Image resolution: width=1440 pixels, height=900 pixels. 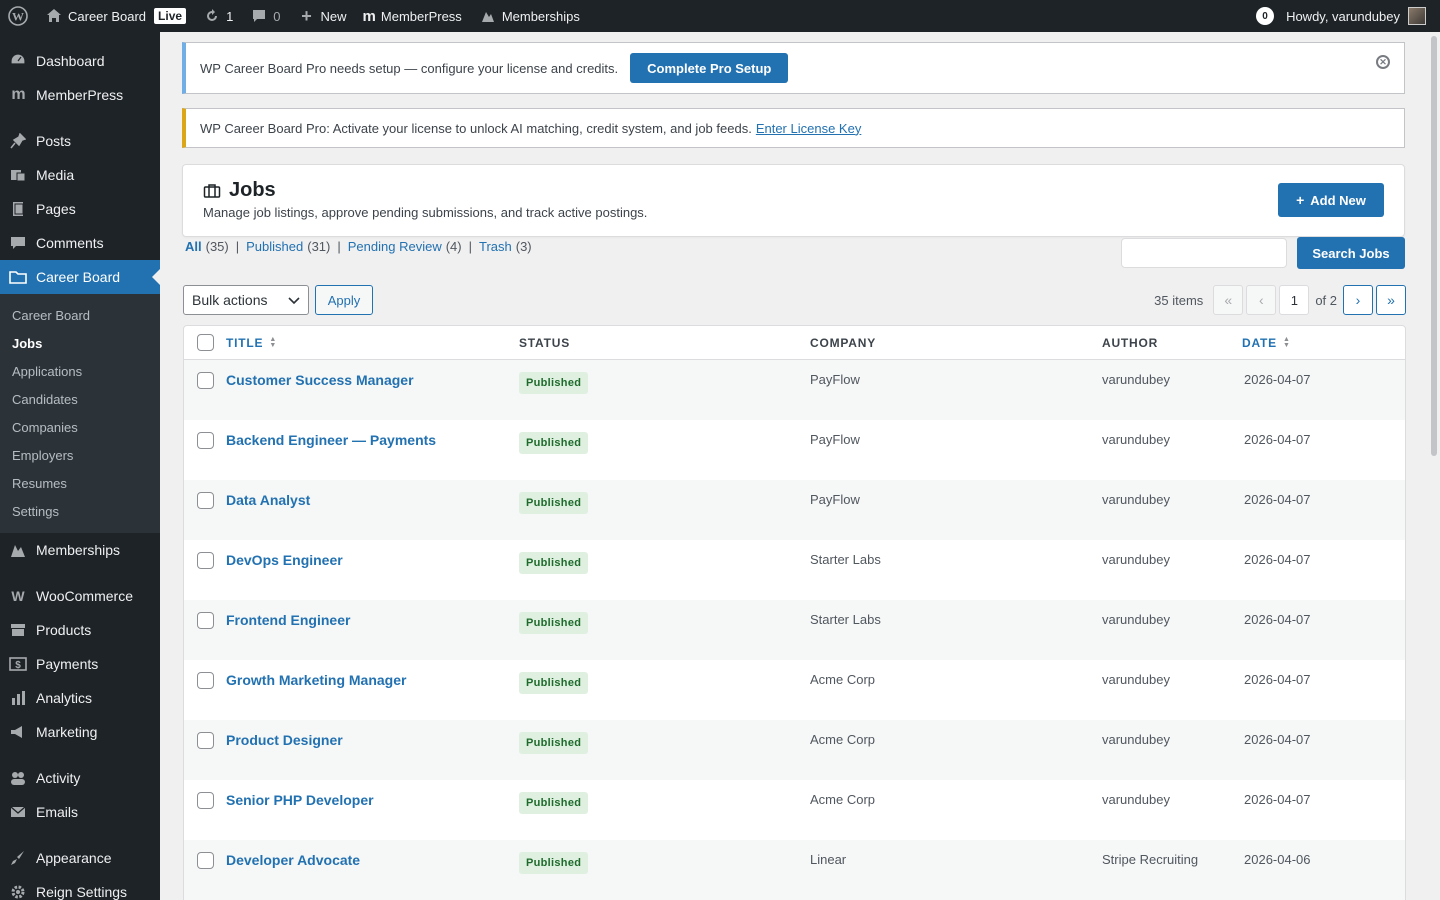 What do you see at coordinates (80, 550) in the screenshot?
I see `sidebar-item-memberships: Memberships` at bounding box center [80, 550].